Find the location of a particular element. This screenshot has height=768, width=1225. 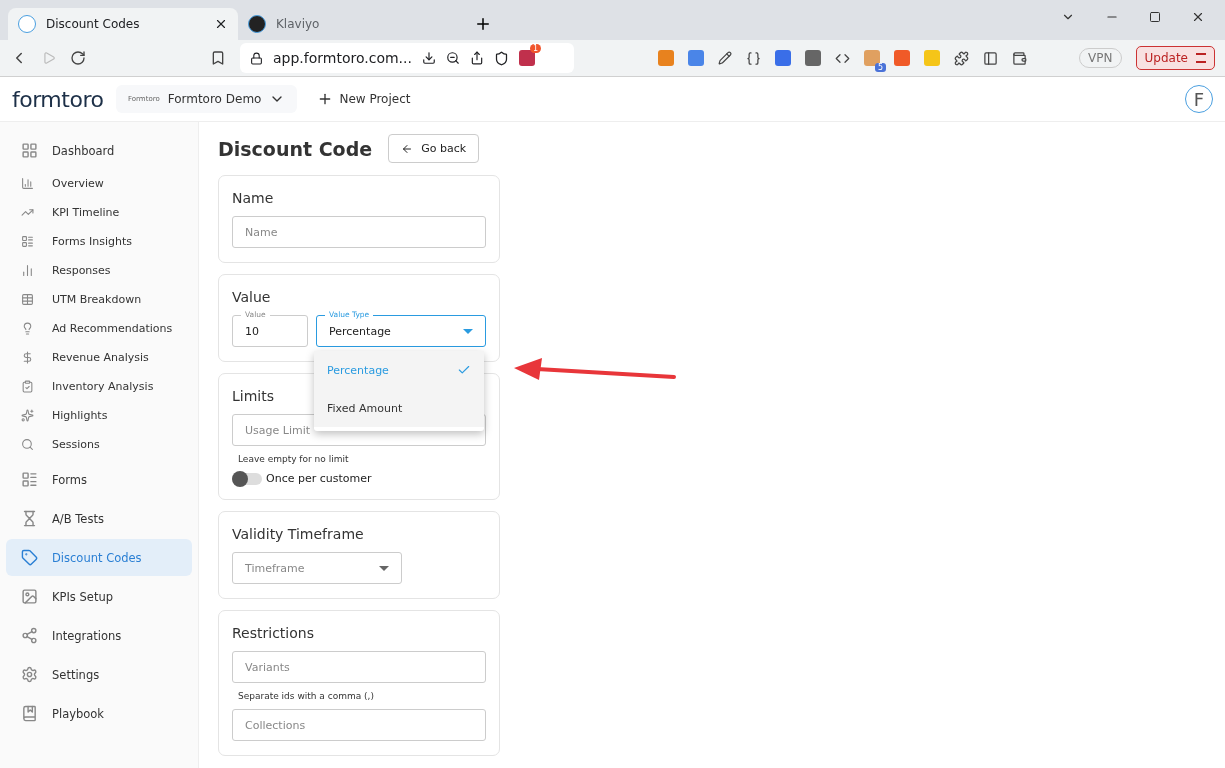

card-title: Validity Timeframe is located at coordinates (298, 534).